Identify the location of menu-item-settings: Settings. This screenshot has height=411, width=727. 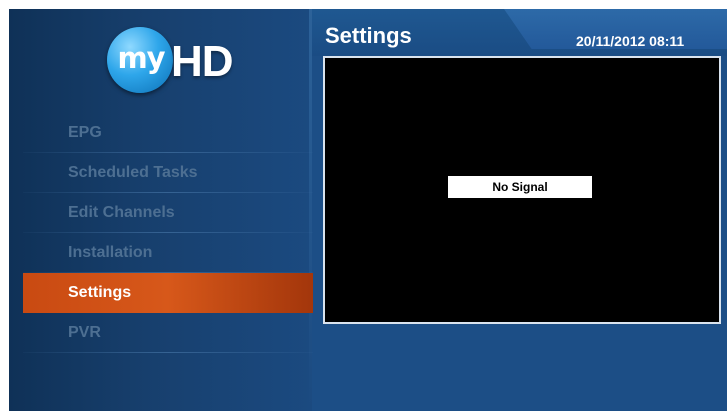
(168, 293).